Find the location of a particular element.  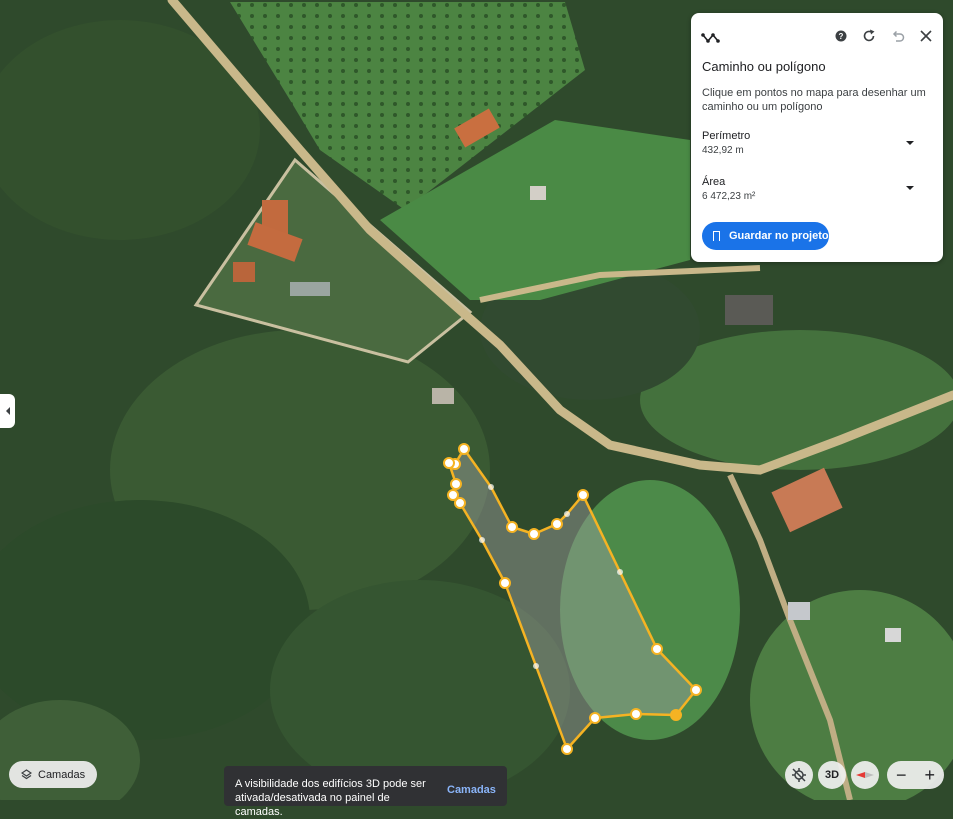

compass-button is located at coordinates (865, 775).